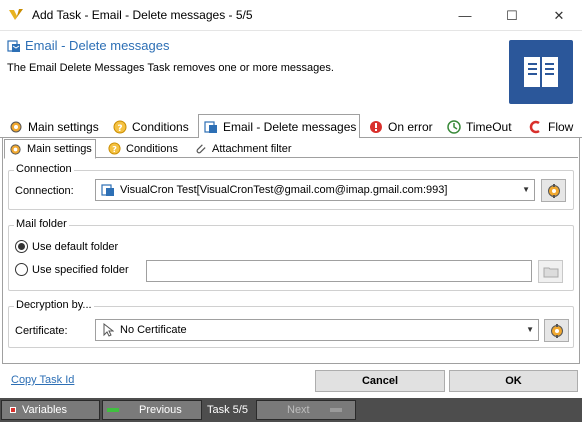  I want to click on tab-on-error: On error, so click(402, 127).